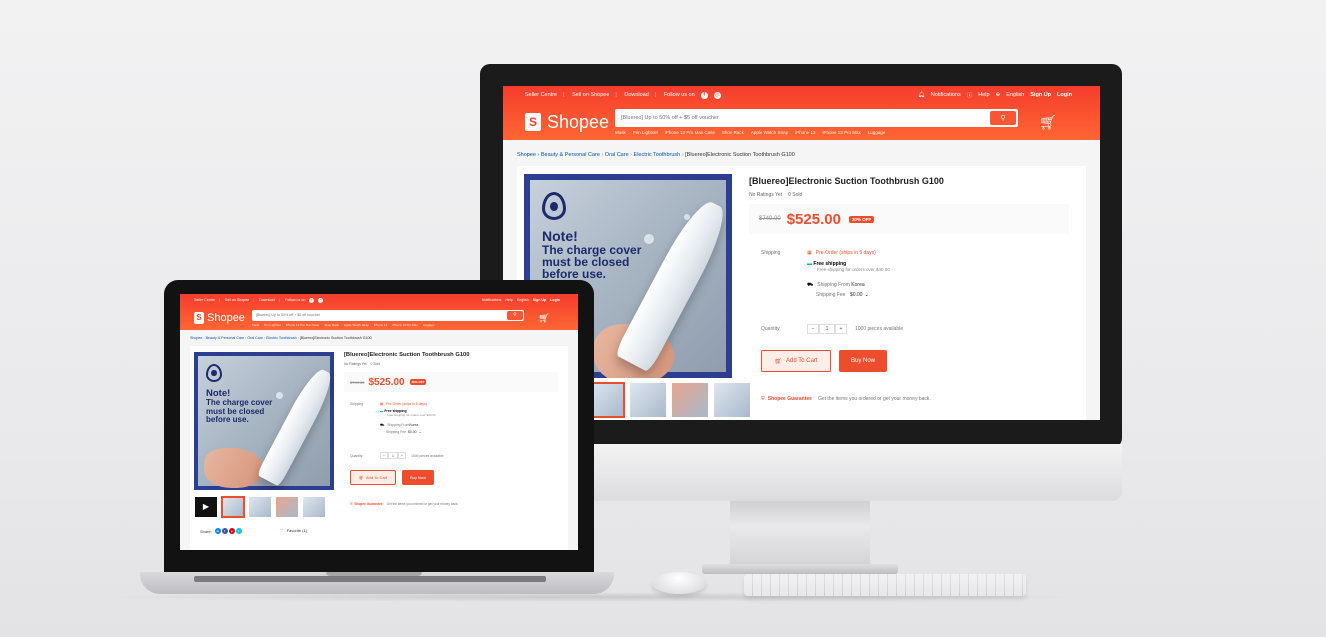  Describe the element at coordinates (297, 530) in the screenshot. I see `favorite-text: Favorite (1)` at that location.